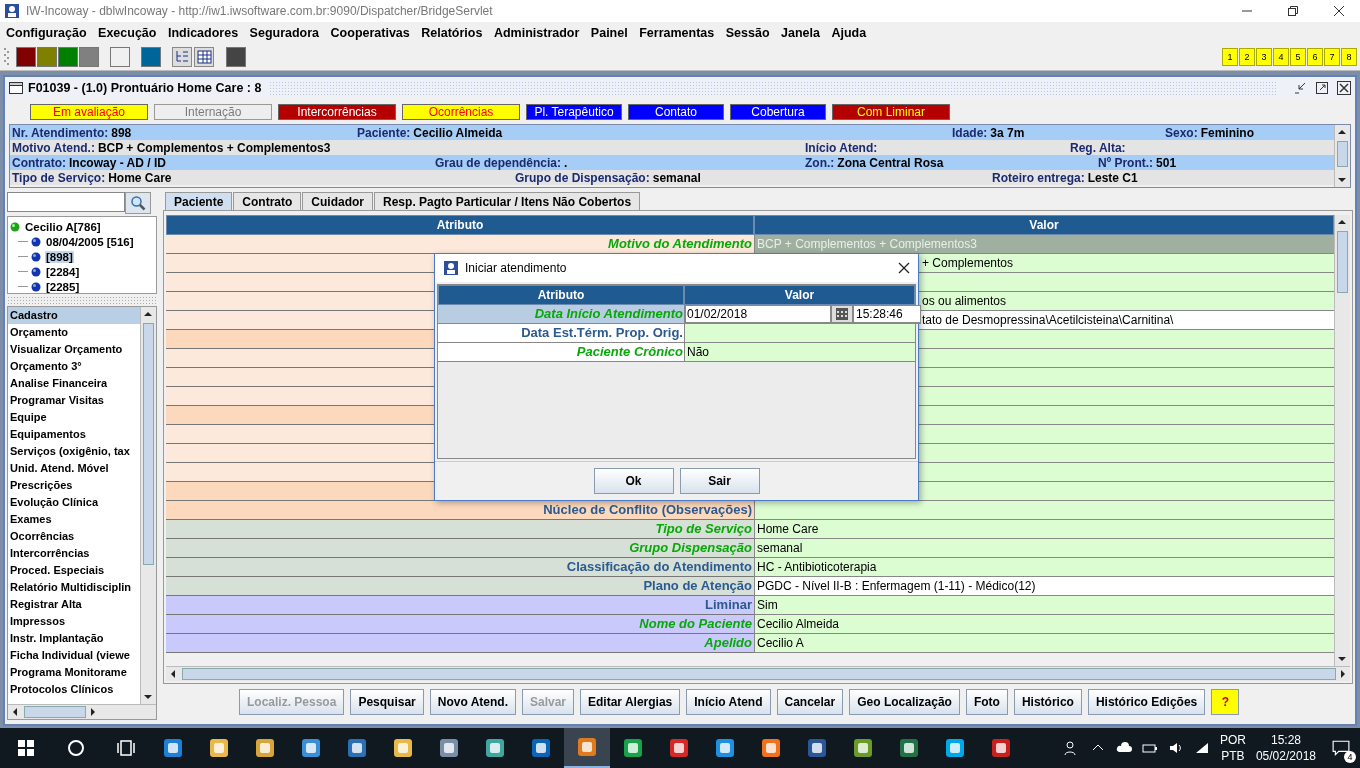 This screenshot has height=768, width=1360. I want to click on menu-item: Janela, so click(800, 33).